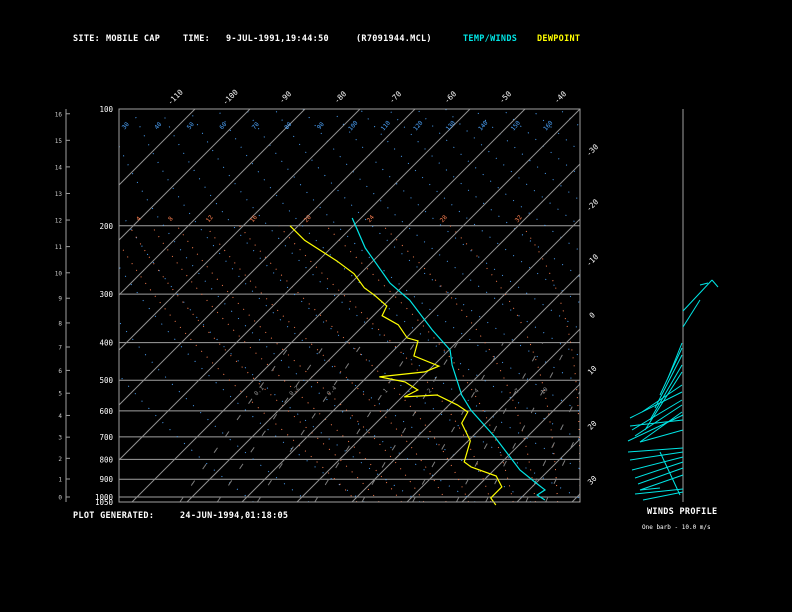  I want to click on site-value: MOBILE CAP, so click(133, 39).